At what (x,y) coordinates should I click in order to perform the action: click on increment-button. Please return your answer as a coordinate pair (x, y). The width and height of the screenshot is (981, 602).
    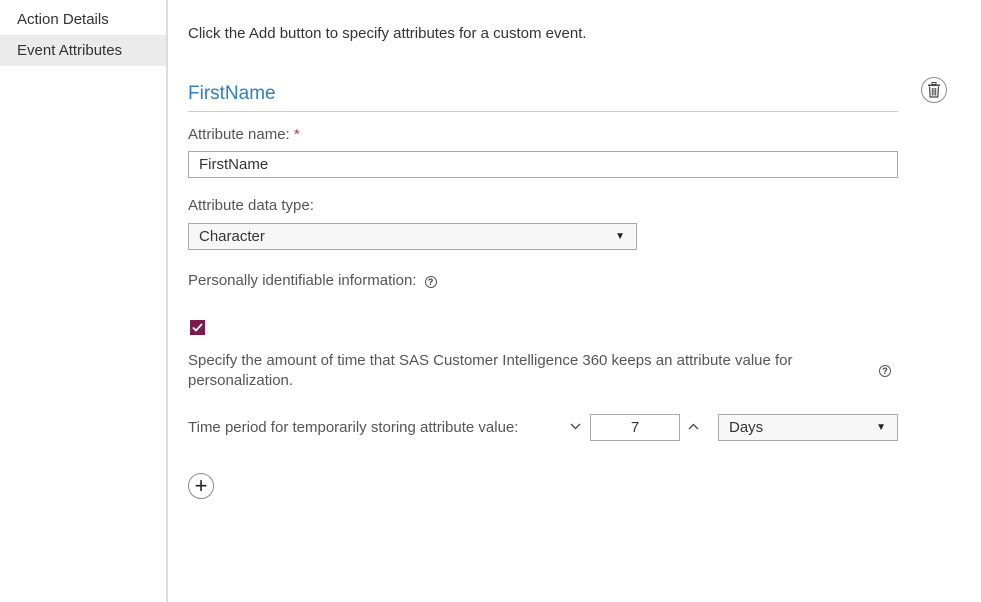
    Looking at the image, I should click on (693, 425).